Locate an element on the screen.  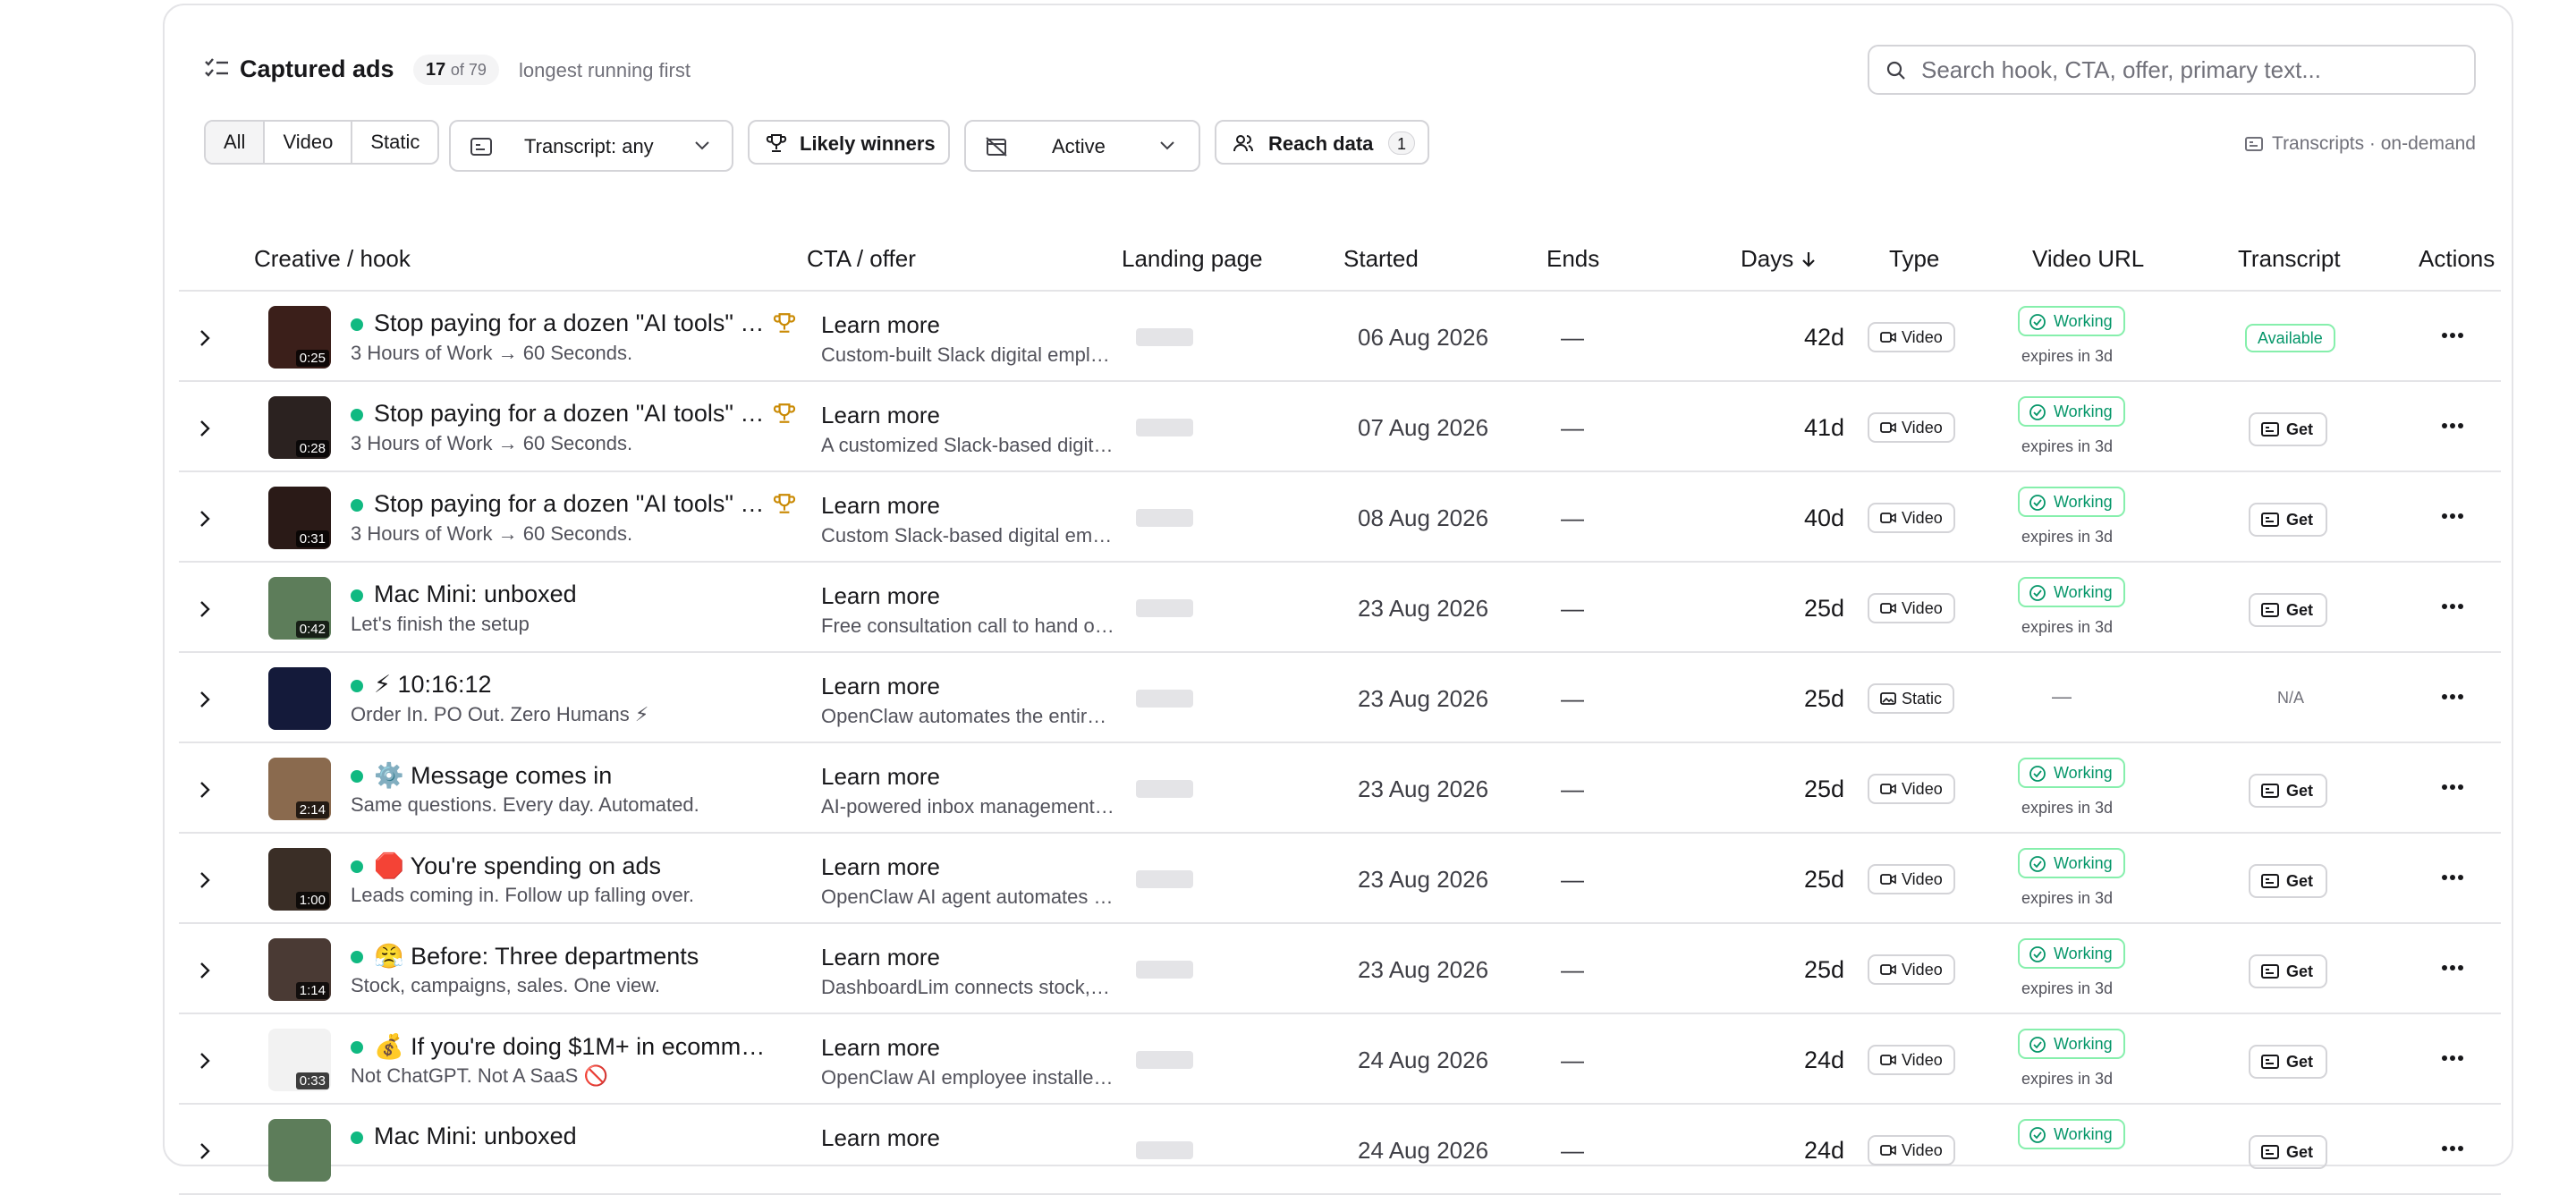
type-badge: Video is located at coordinates (1911, 427).